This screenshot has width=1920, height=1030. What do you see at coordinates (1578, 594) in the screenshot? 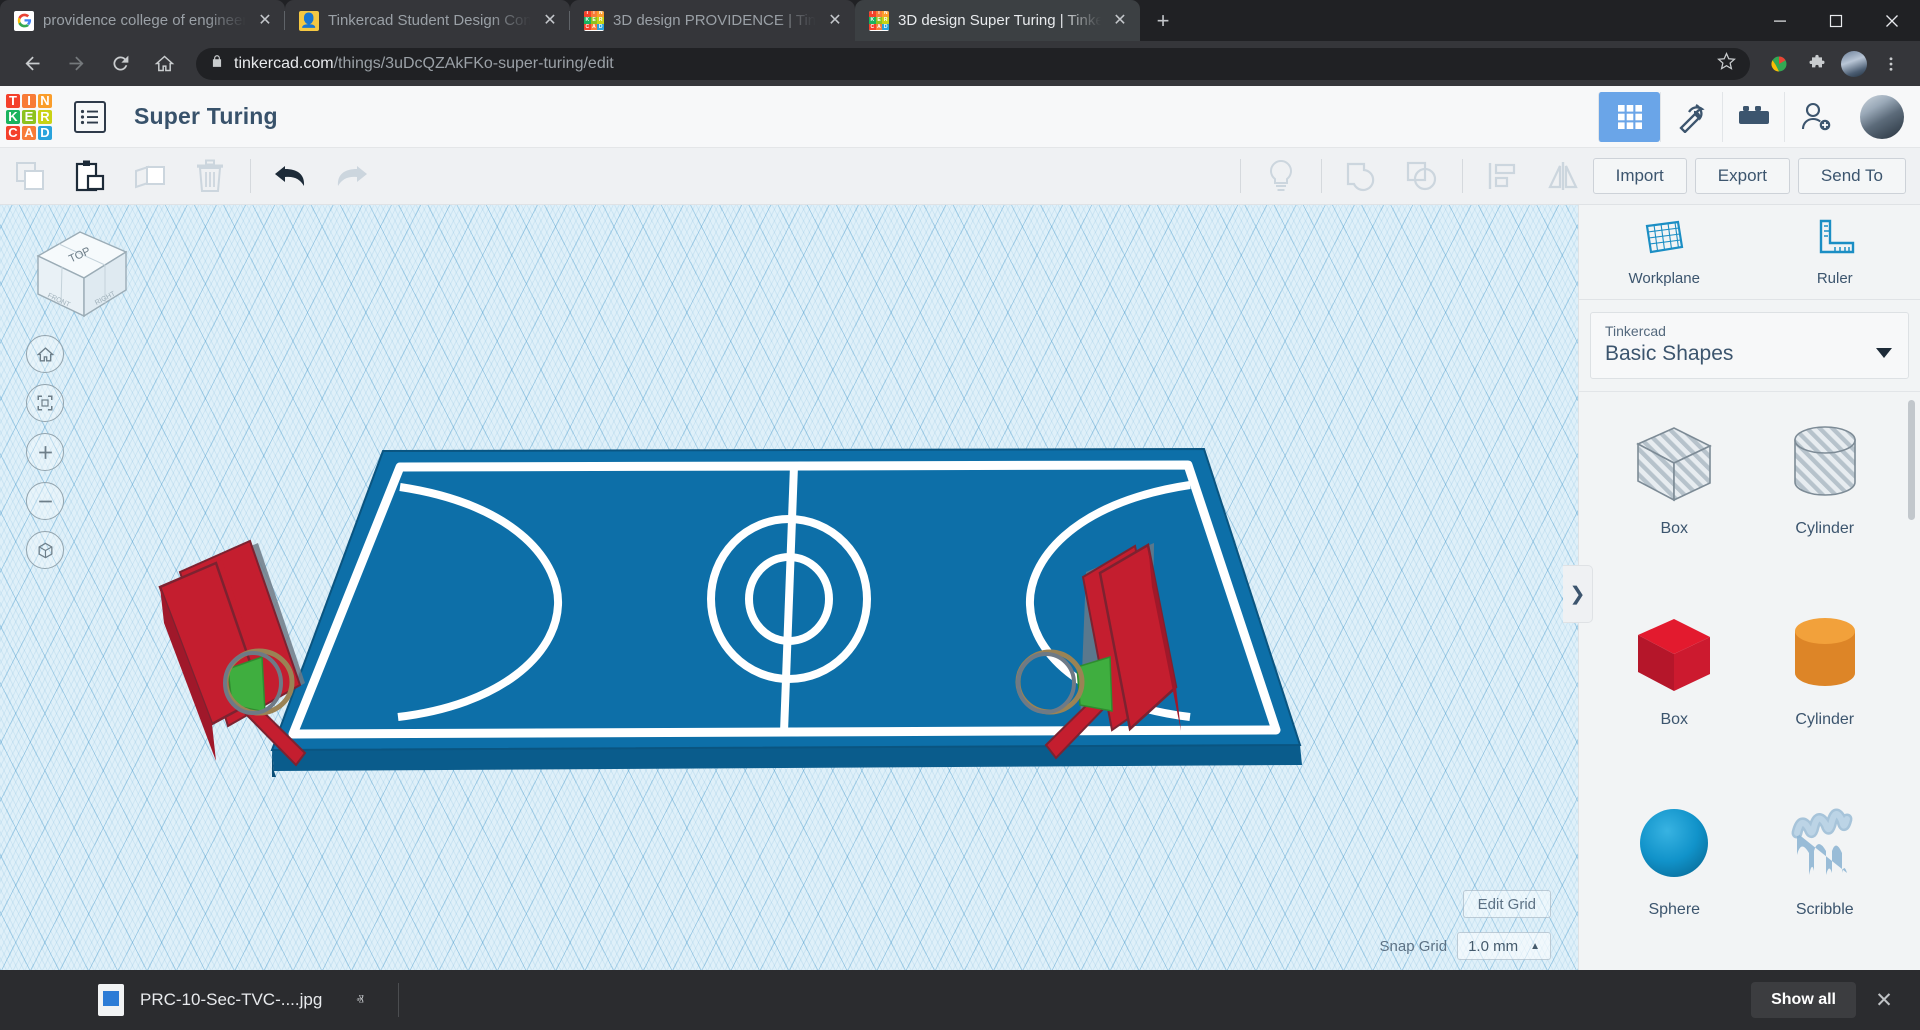
I see `panel-collapse-toggle: ❯` at bounding box center [1578, 594].